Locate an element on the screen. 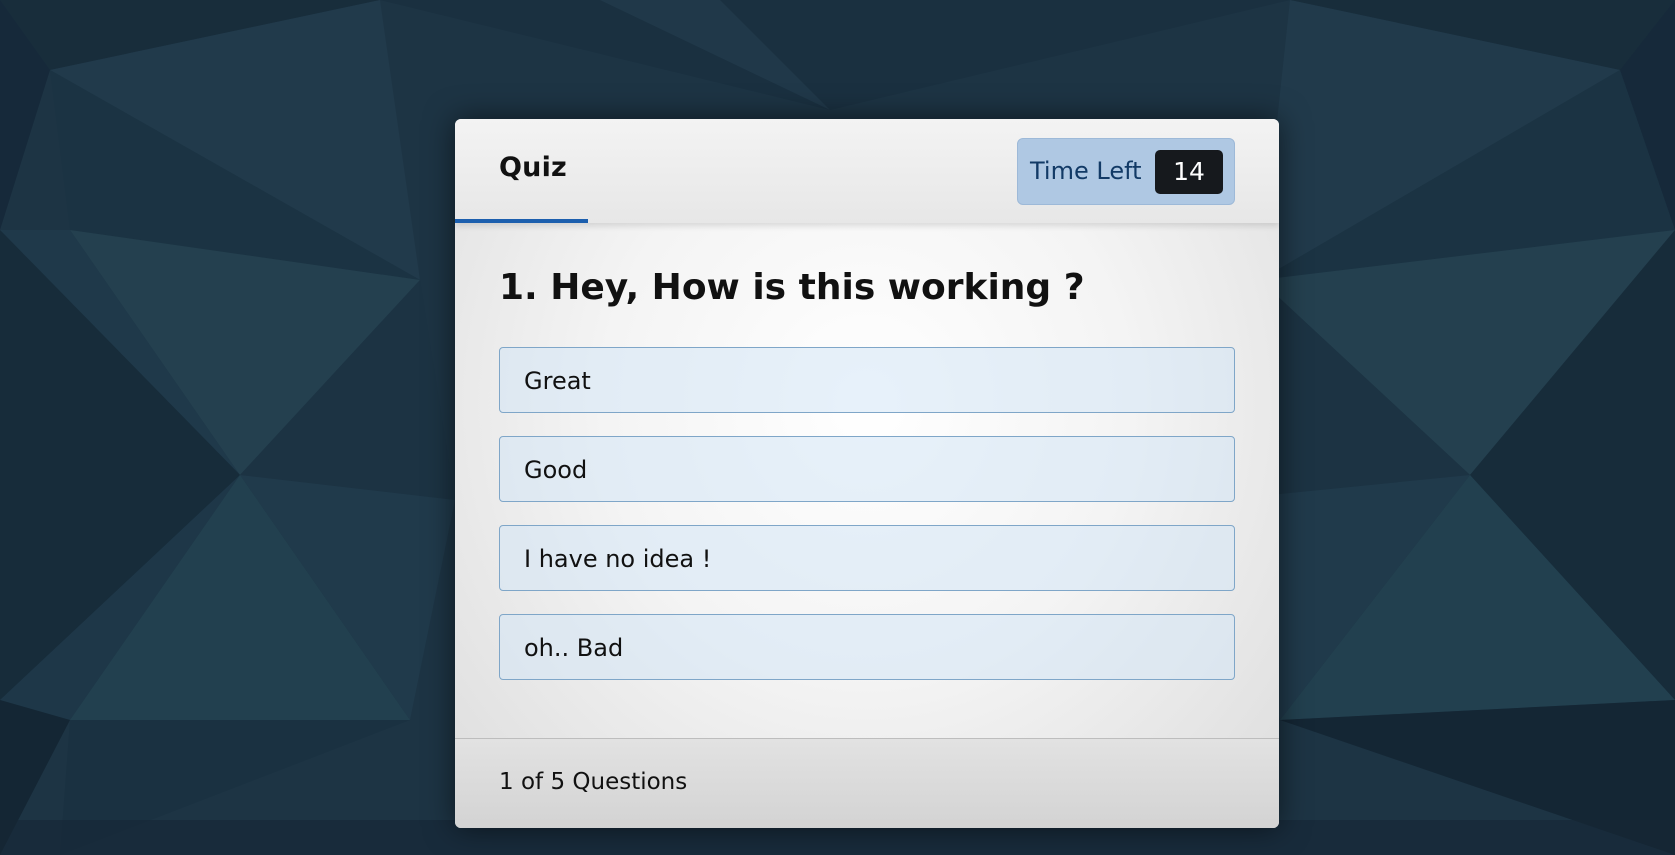 This screenshot has height=855, width=1675. answer-option: oh.. Bad is located at coordinates (867, 647).